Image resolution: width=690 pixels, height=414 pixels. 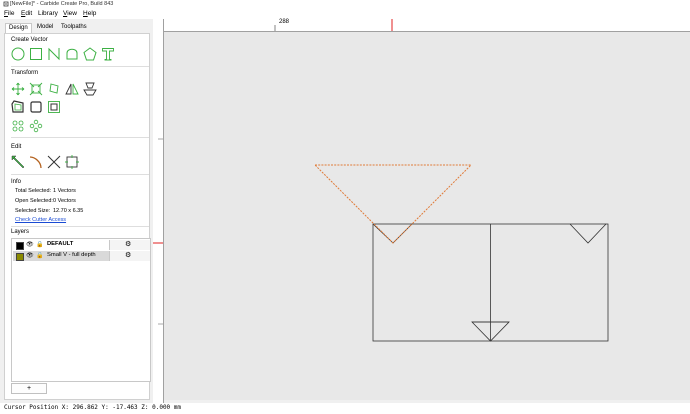 I want to click on menu-library: Library, so click(x=48, y=13).